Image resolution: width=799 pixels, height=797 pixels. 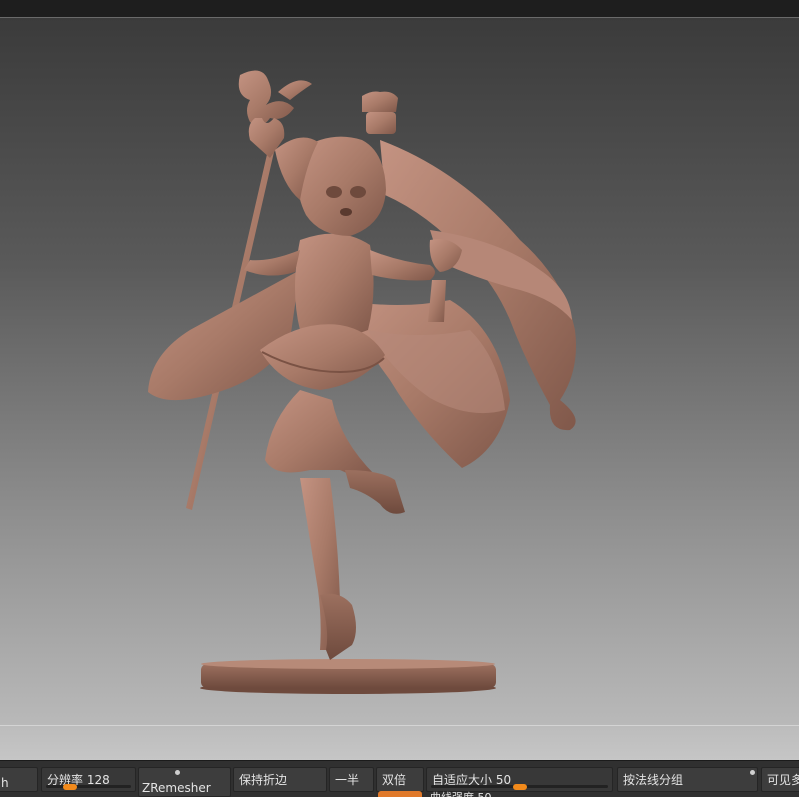 I want to click on zremesher-button: ZRemesher, so click(x=184, y=782).